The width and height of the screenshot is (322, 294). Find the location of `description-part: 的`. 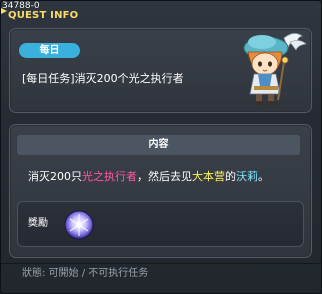

description-part: 的 is located at coordinates (230, 176).